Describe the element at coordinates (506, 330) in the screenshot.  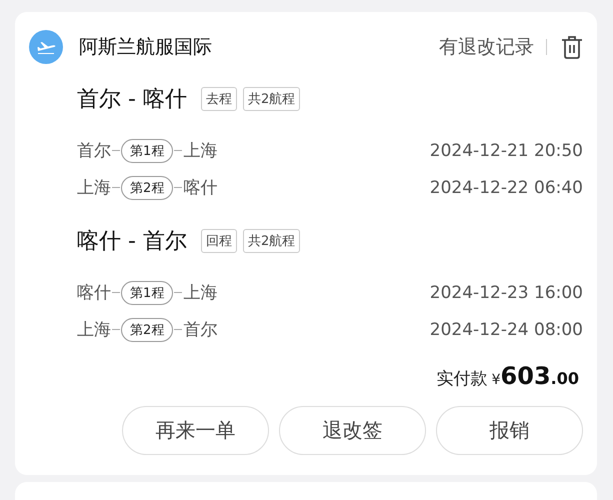
I see `departure-time: 2024-12-24 08:00` at that location.